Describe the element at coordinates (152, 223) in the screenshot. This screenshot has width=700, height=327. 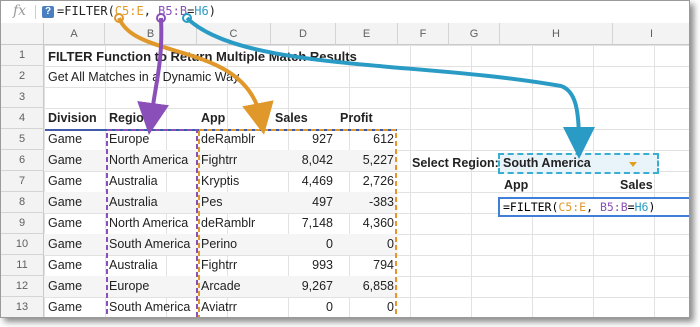
I see `range-highlight-b5-b` at that location.